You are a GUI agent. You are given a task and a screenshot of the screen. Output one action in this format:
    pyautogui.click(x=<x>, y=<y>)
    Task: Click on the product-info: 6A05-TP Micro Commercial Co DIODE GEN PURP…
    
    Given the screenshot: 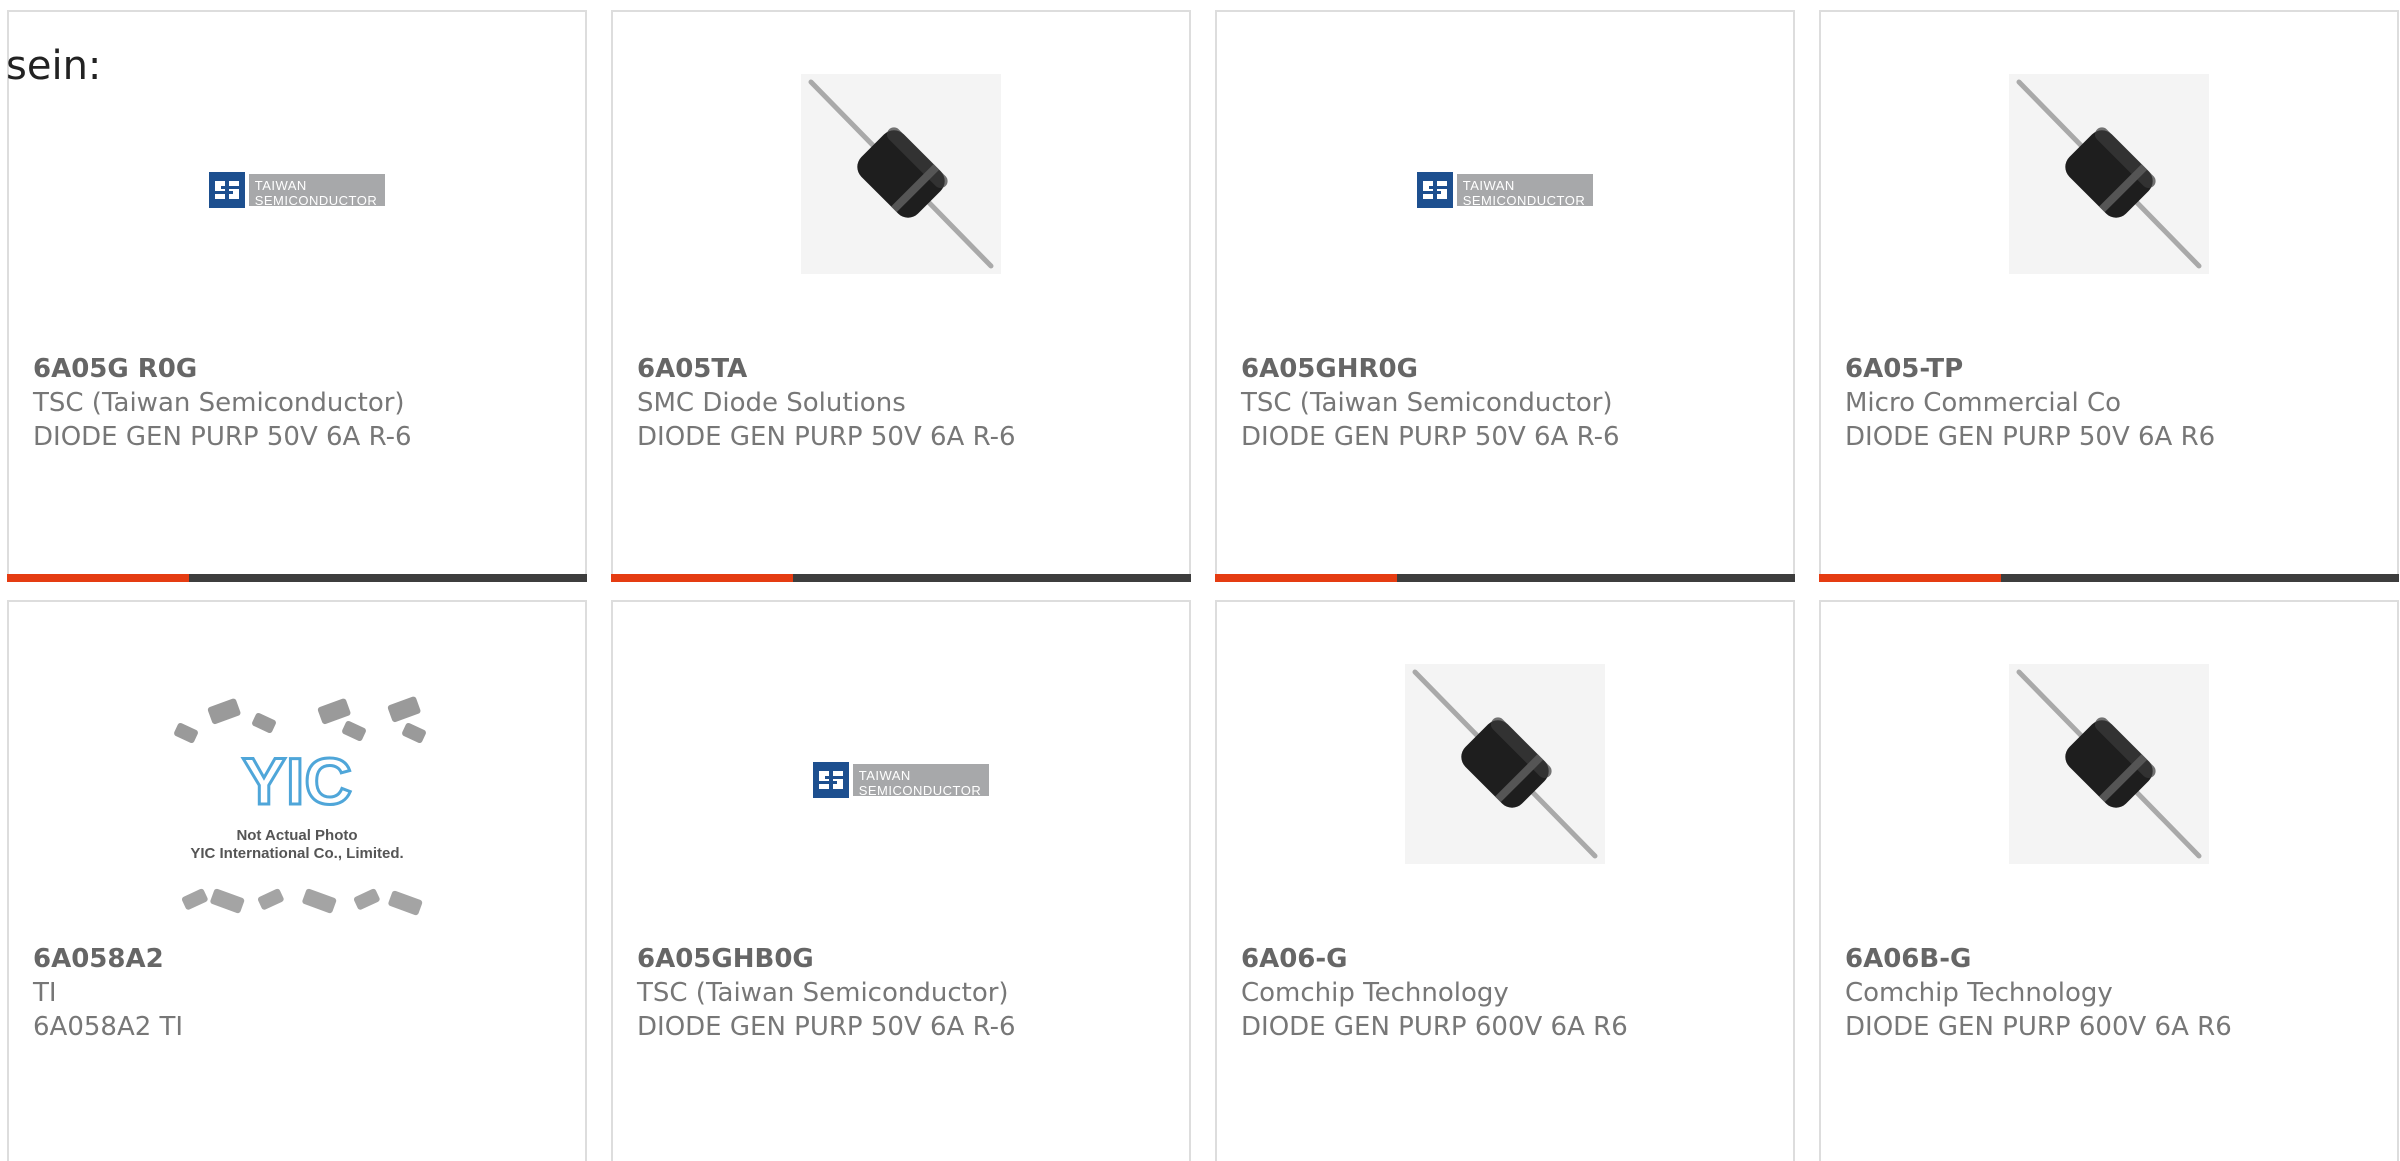 What is the action you would take?
    pyautogui.click(x=2030, y=403)
    